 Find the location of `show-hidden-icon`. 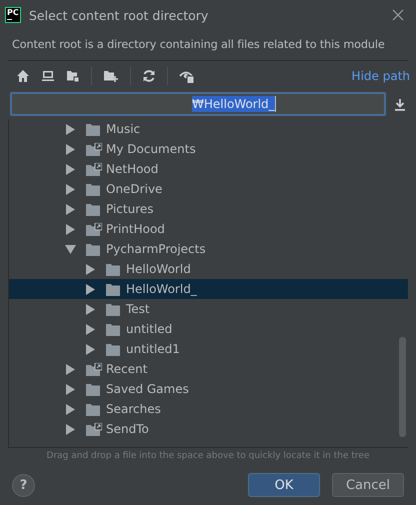

show-hidden-icon is located at coordinates (187, 76).